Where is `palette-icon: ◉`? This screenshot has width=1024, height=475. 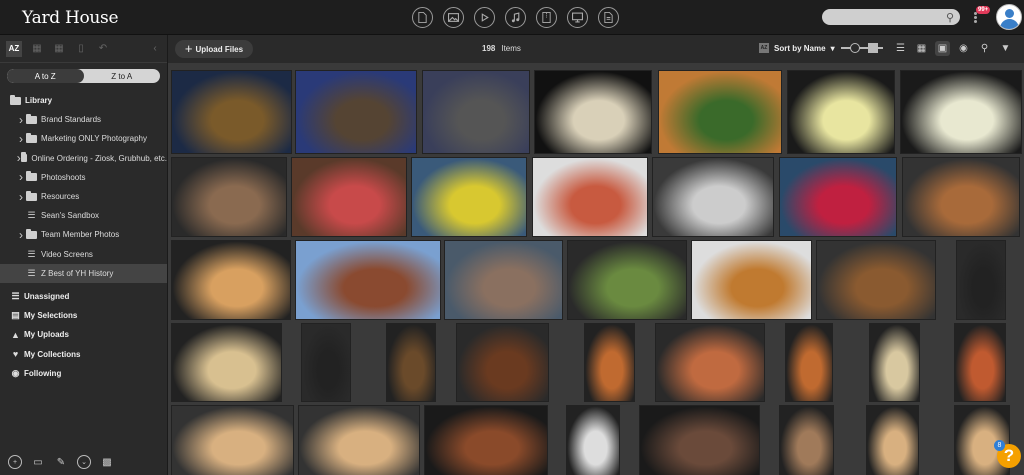 palette-icon: ◉ is located at coordinates (963, 48).